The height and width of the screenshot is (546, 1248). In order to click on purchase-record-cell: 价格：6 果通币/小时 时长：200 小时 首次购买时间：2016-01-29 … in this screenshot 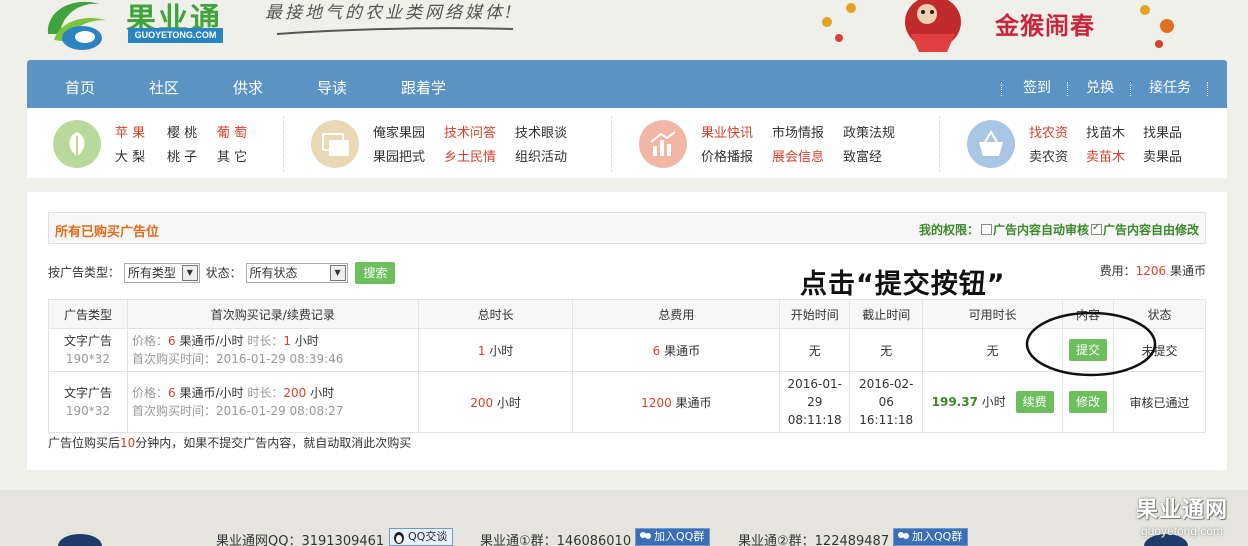, I will do `click(272, 402)`.